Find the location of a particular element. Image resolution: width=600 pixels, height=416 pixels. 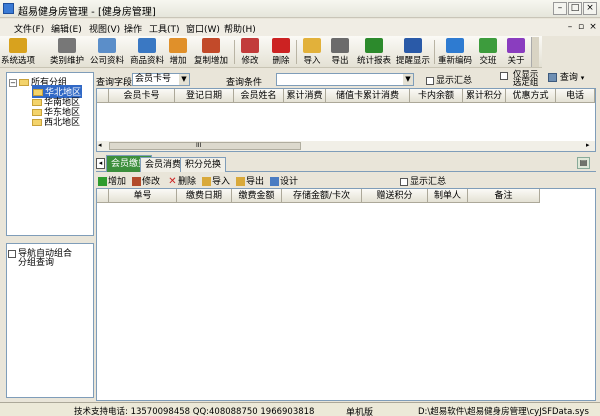

menu-window: 窗口(W) is located at coordinates (203, 28).